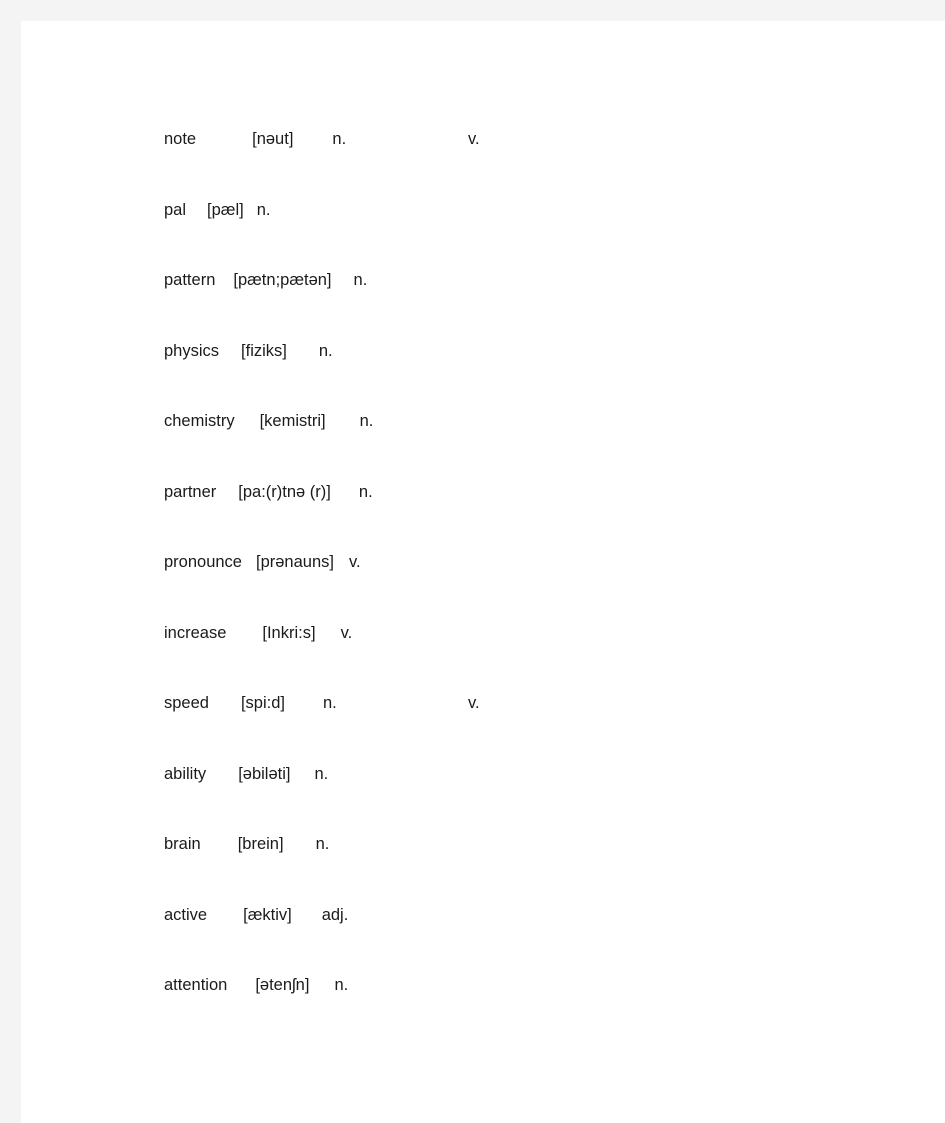 The image size is (945, 1123). Describe the element at coordinates (534, 139) in the screenshot. I see `vocabulary-entry-row: note [nəut] n. v.` at that location.